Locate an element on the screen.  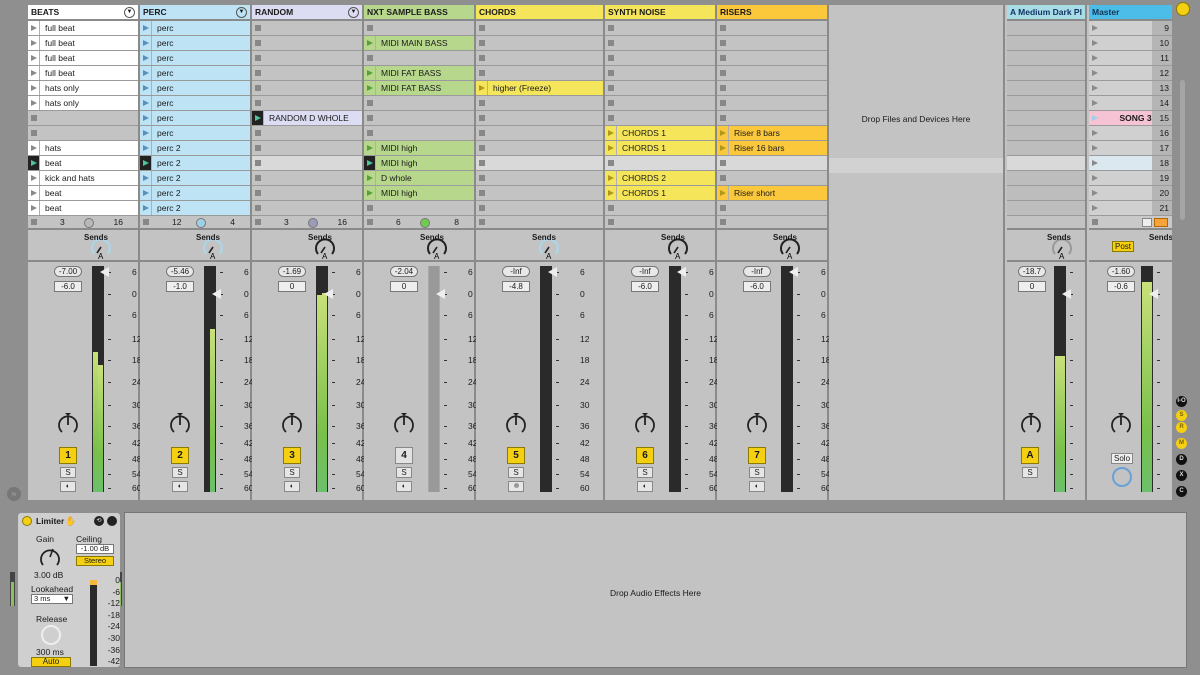
ceiling-field: -1.00 dB is located at coordinates (95, 549).